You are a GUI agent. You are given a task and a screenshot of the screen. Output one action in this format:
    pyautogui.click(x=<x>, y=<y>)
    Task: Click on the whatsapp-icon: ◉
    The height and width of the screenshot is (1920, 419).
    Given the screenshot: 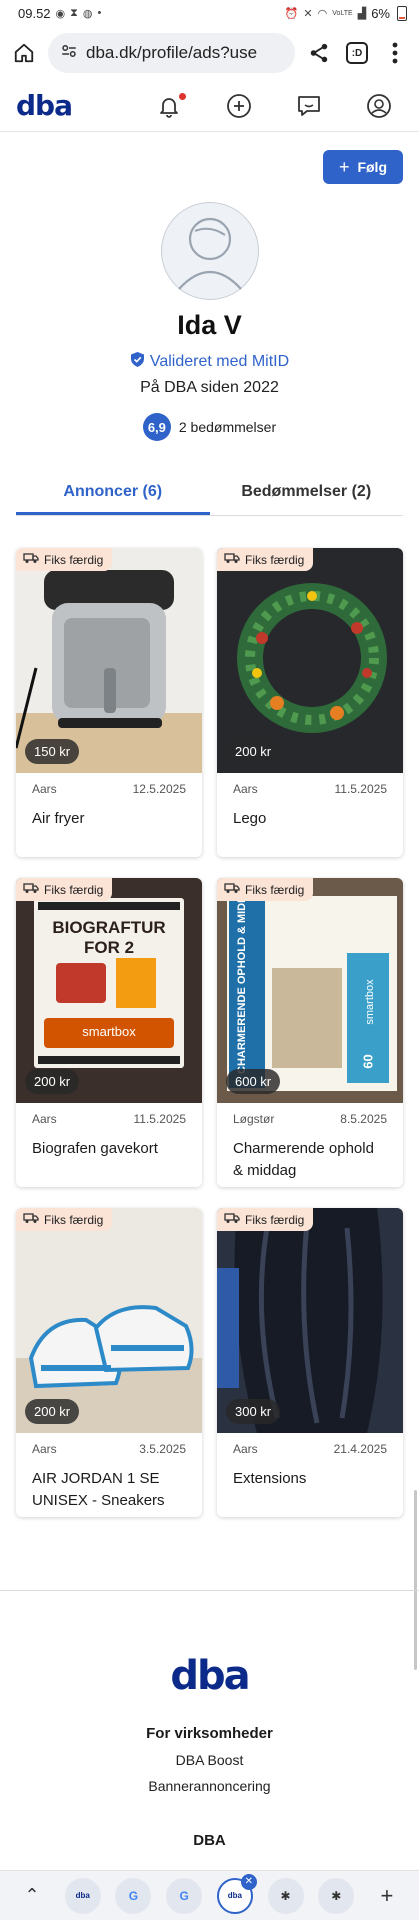 What is the action you would take?
    pyautogui.click(x=60, y=13)
    